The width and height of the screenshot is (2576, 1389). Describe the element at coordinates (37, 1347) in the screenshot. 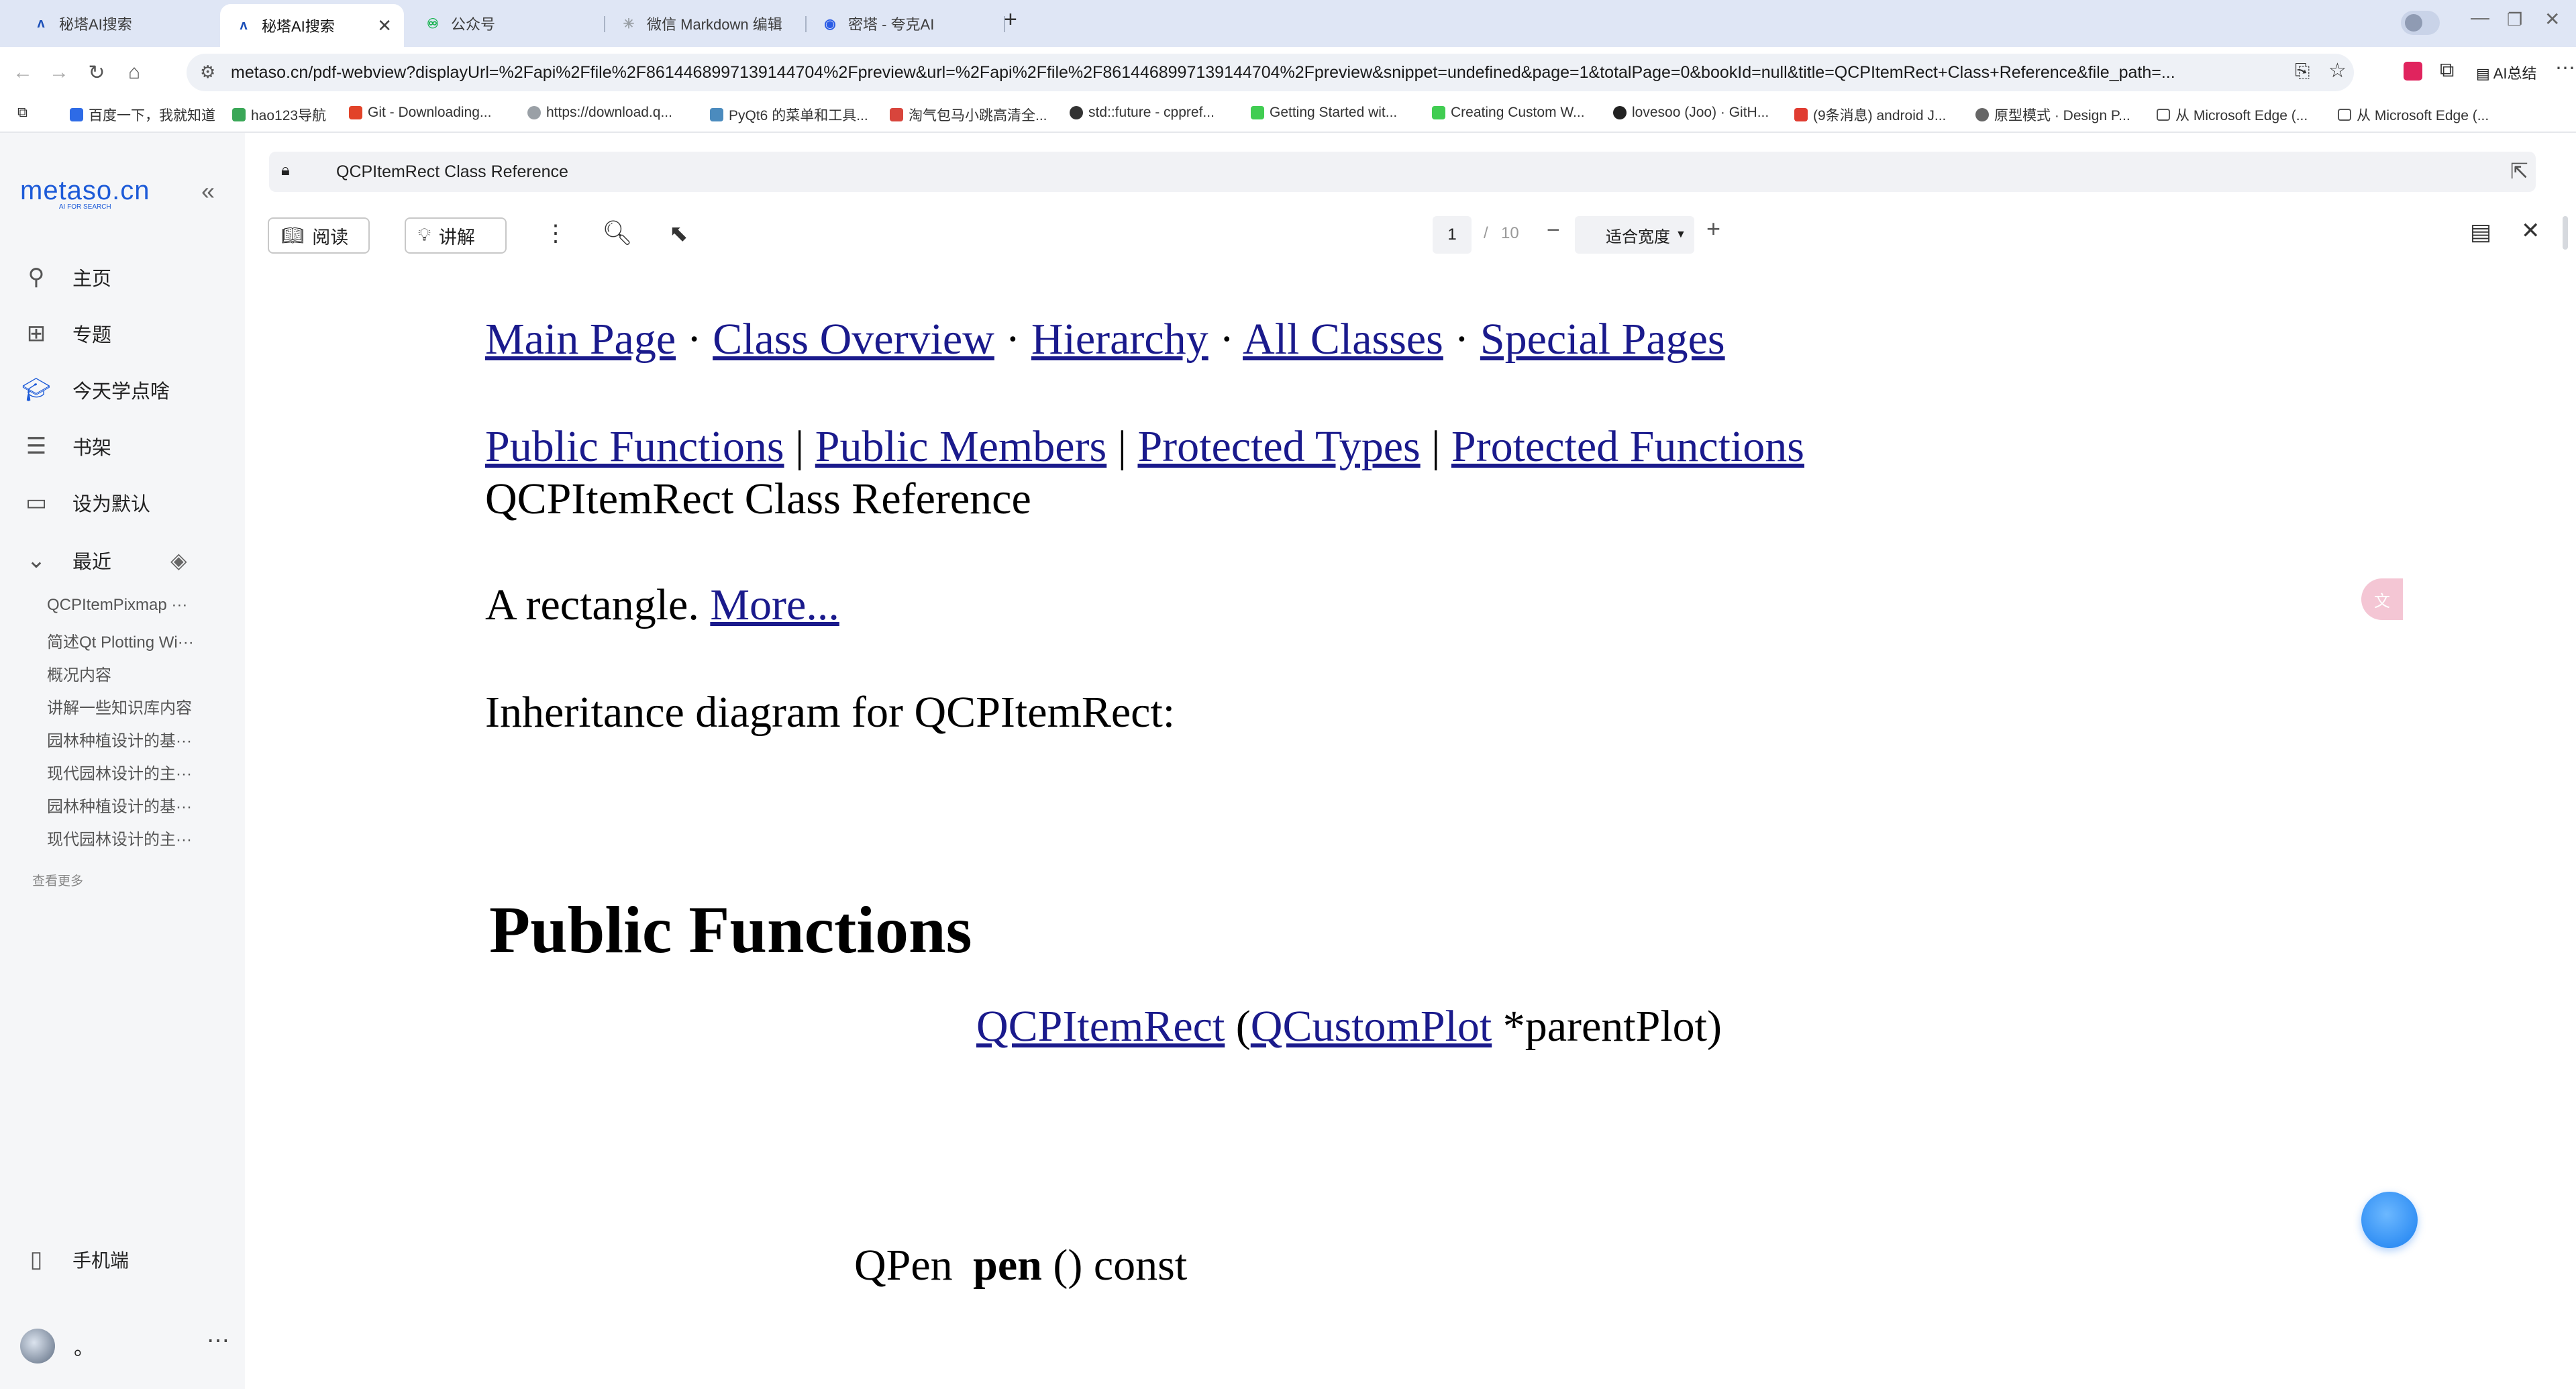

I see `avatar` at that location.